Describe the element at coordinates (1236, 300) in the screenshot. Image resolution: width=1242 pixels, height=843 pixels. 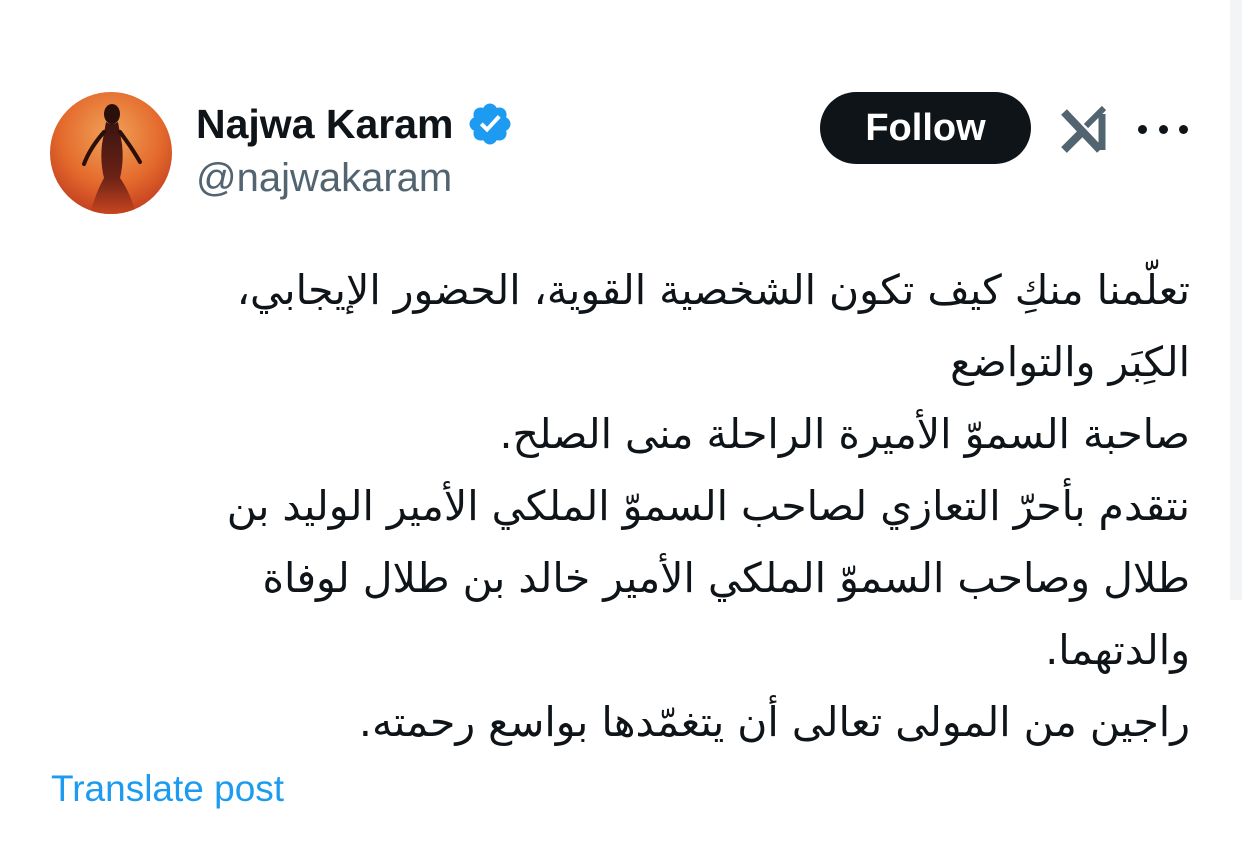
I see `scrollbar-track` at that location.